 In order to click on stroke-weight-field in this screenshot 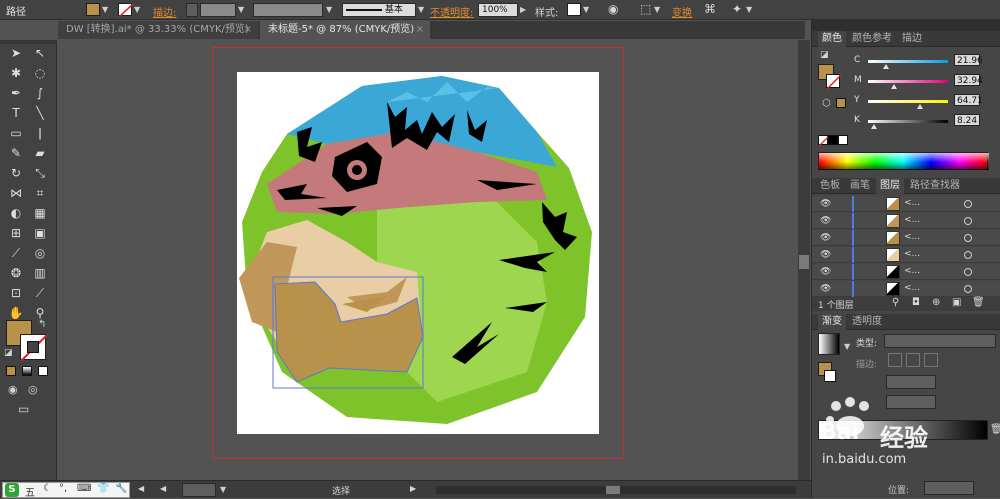, I will do `click(218, 10)`.